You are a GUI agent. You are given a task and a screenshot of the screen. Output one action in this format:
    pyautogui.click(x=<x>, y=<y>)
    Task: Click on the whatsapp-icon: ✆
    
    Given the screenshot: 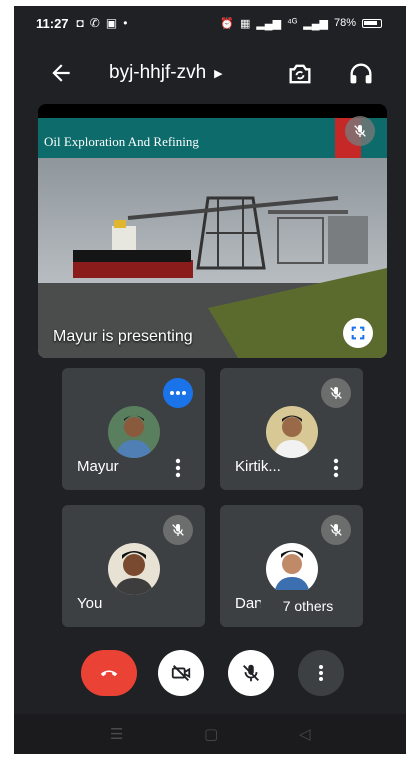 What is the action you would take?
    pyautogui.click(x=94, y=23)
    